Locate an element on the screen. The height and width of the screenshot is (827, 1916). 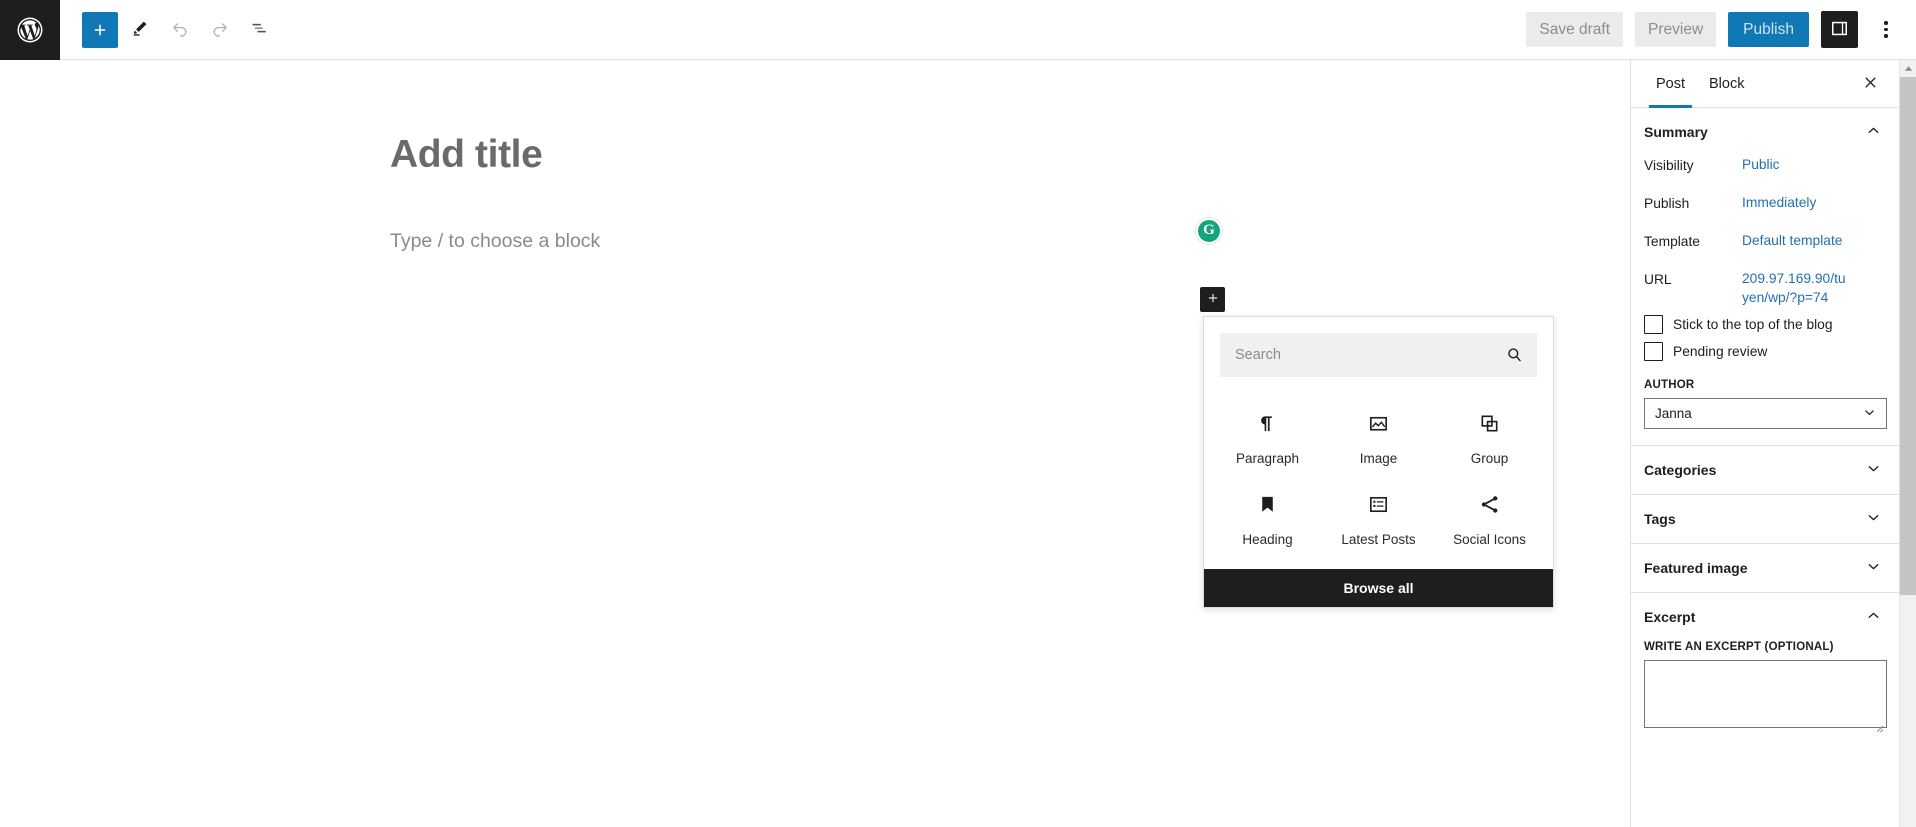
pending-review-checkbox is located at coordinates (1653, 352).